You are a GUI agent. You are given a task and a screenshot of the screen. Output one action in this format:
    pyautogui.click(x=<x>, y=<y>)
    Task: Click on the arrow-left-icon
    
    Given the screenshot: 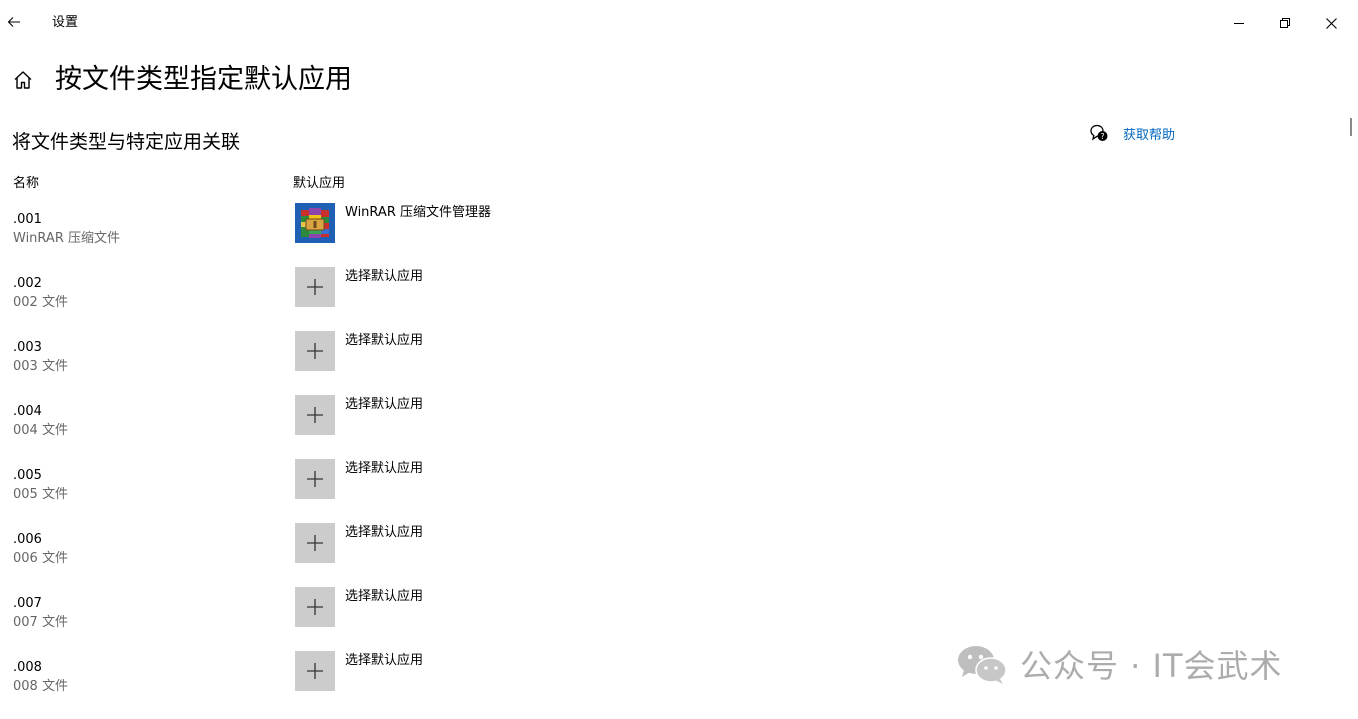 What is the action you would take?
    pyautogui.click(x=13, y=22)
    